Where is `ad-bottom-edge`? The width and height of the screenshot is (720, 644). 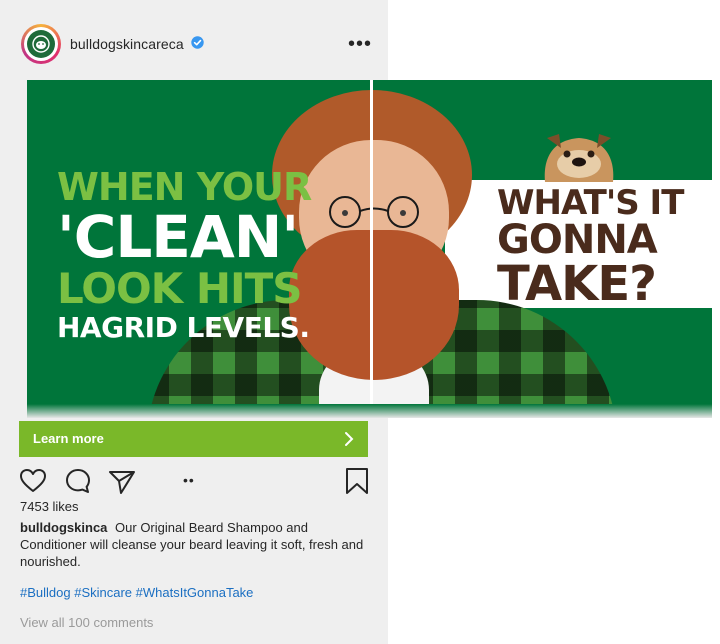 ad-bottom-edge is located at coordinates (369, 411).